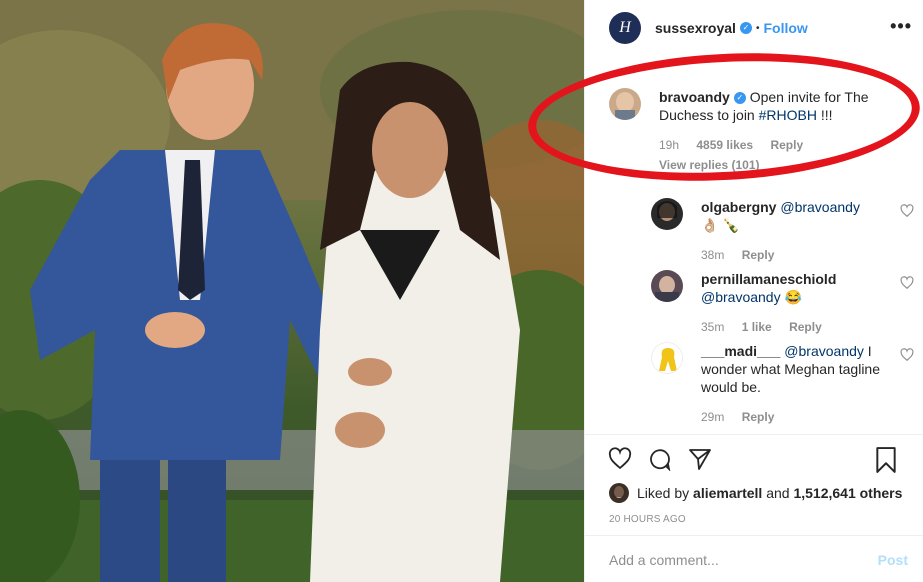 Image resolution: width=923 pixels, height=582 pixels. I want to click on comment-meta: 35m 1 like Reply, so click(768, 327).